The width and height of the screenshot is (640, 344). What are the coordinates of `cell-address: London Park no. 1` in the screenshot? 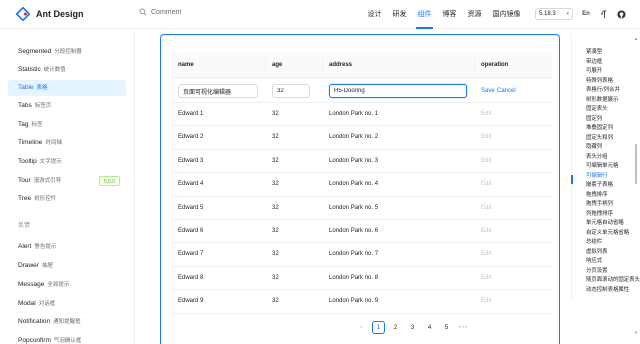 It's located at (354, 114).